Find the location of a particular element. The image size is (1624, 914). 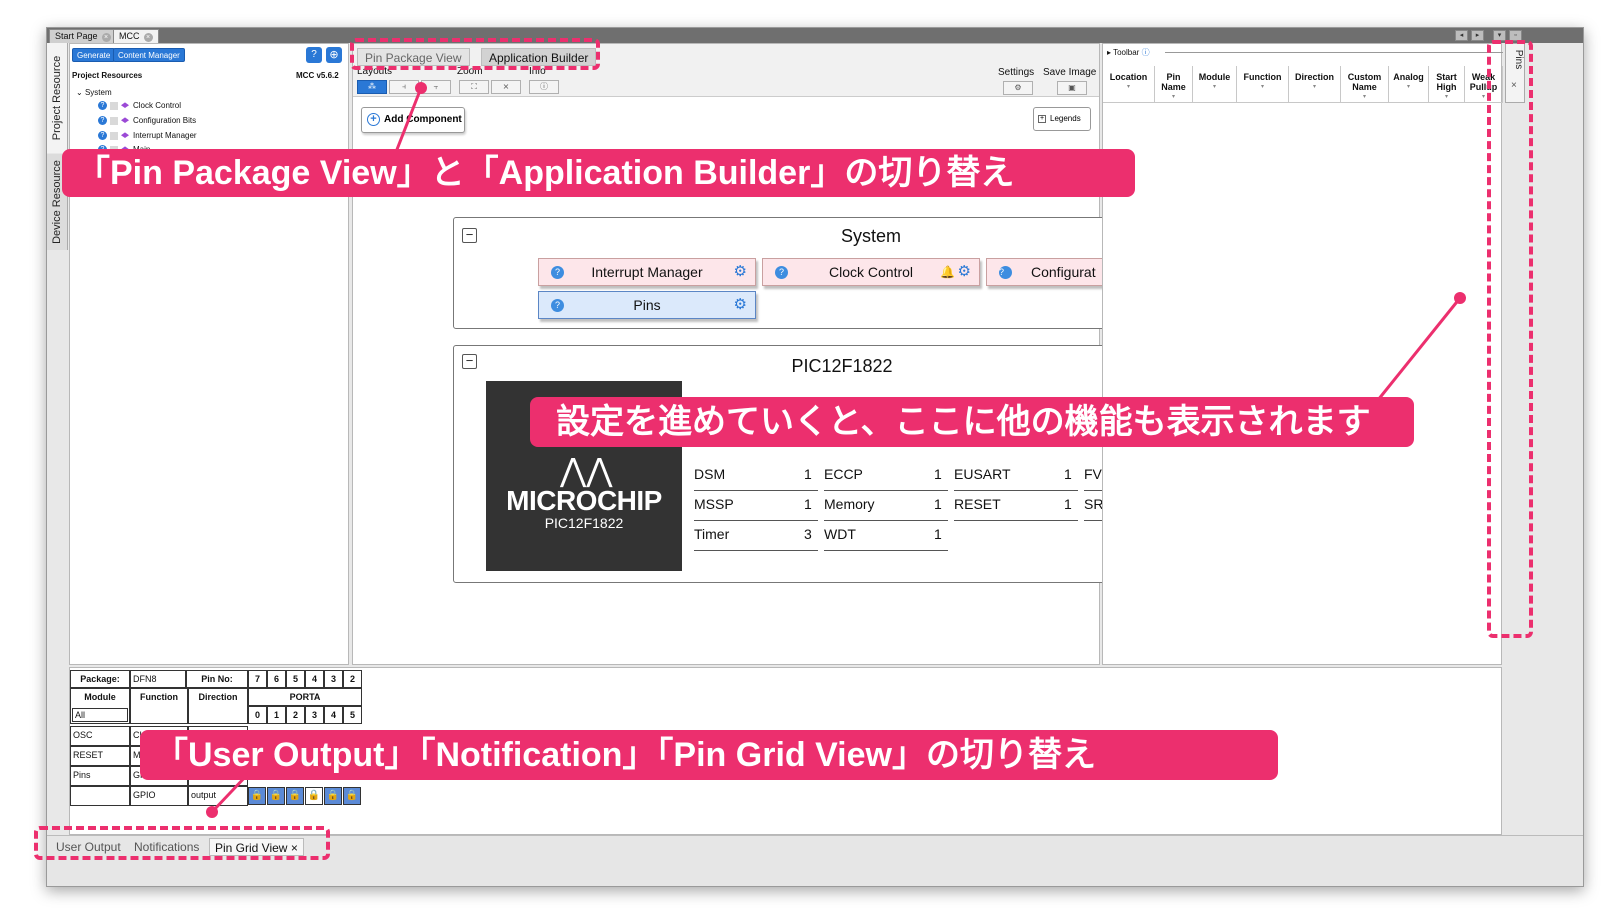

pointer-line-top is located at coordinates (408, 120).